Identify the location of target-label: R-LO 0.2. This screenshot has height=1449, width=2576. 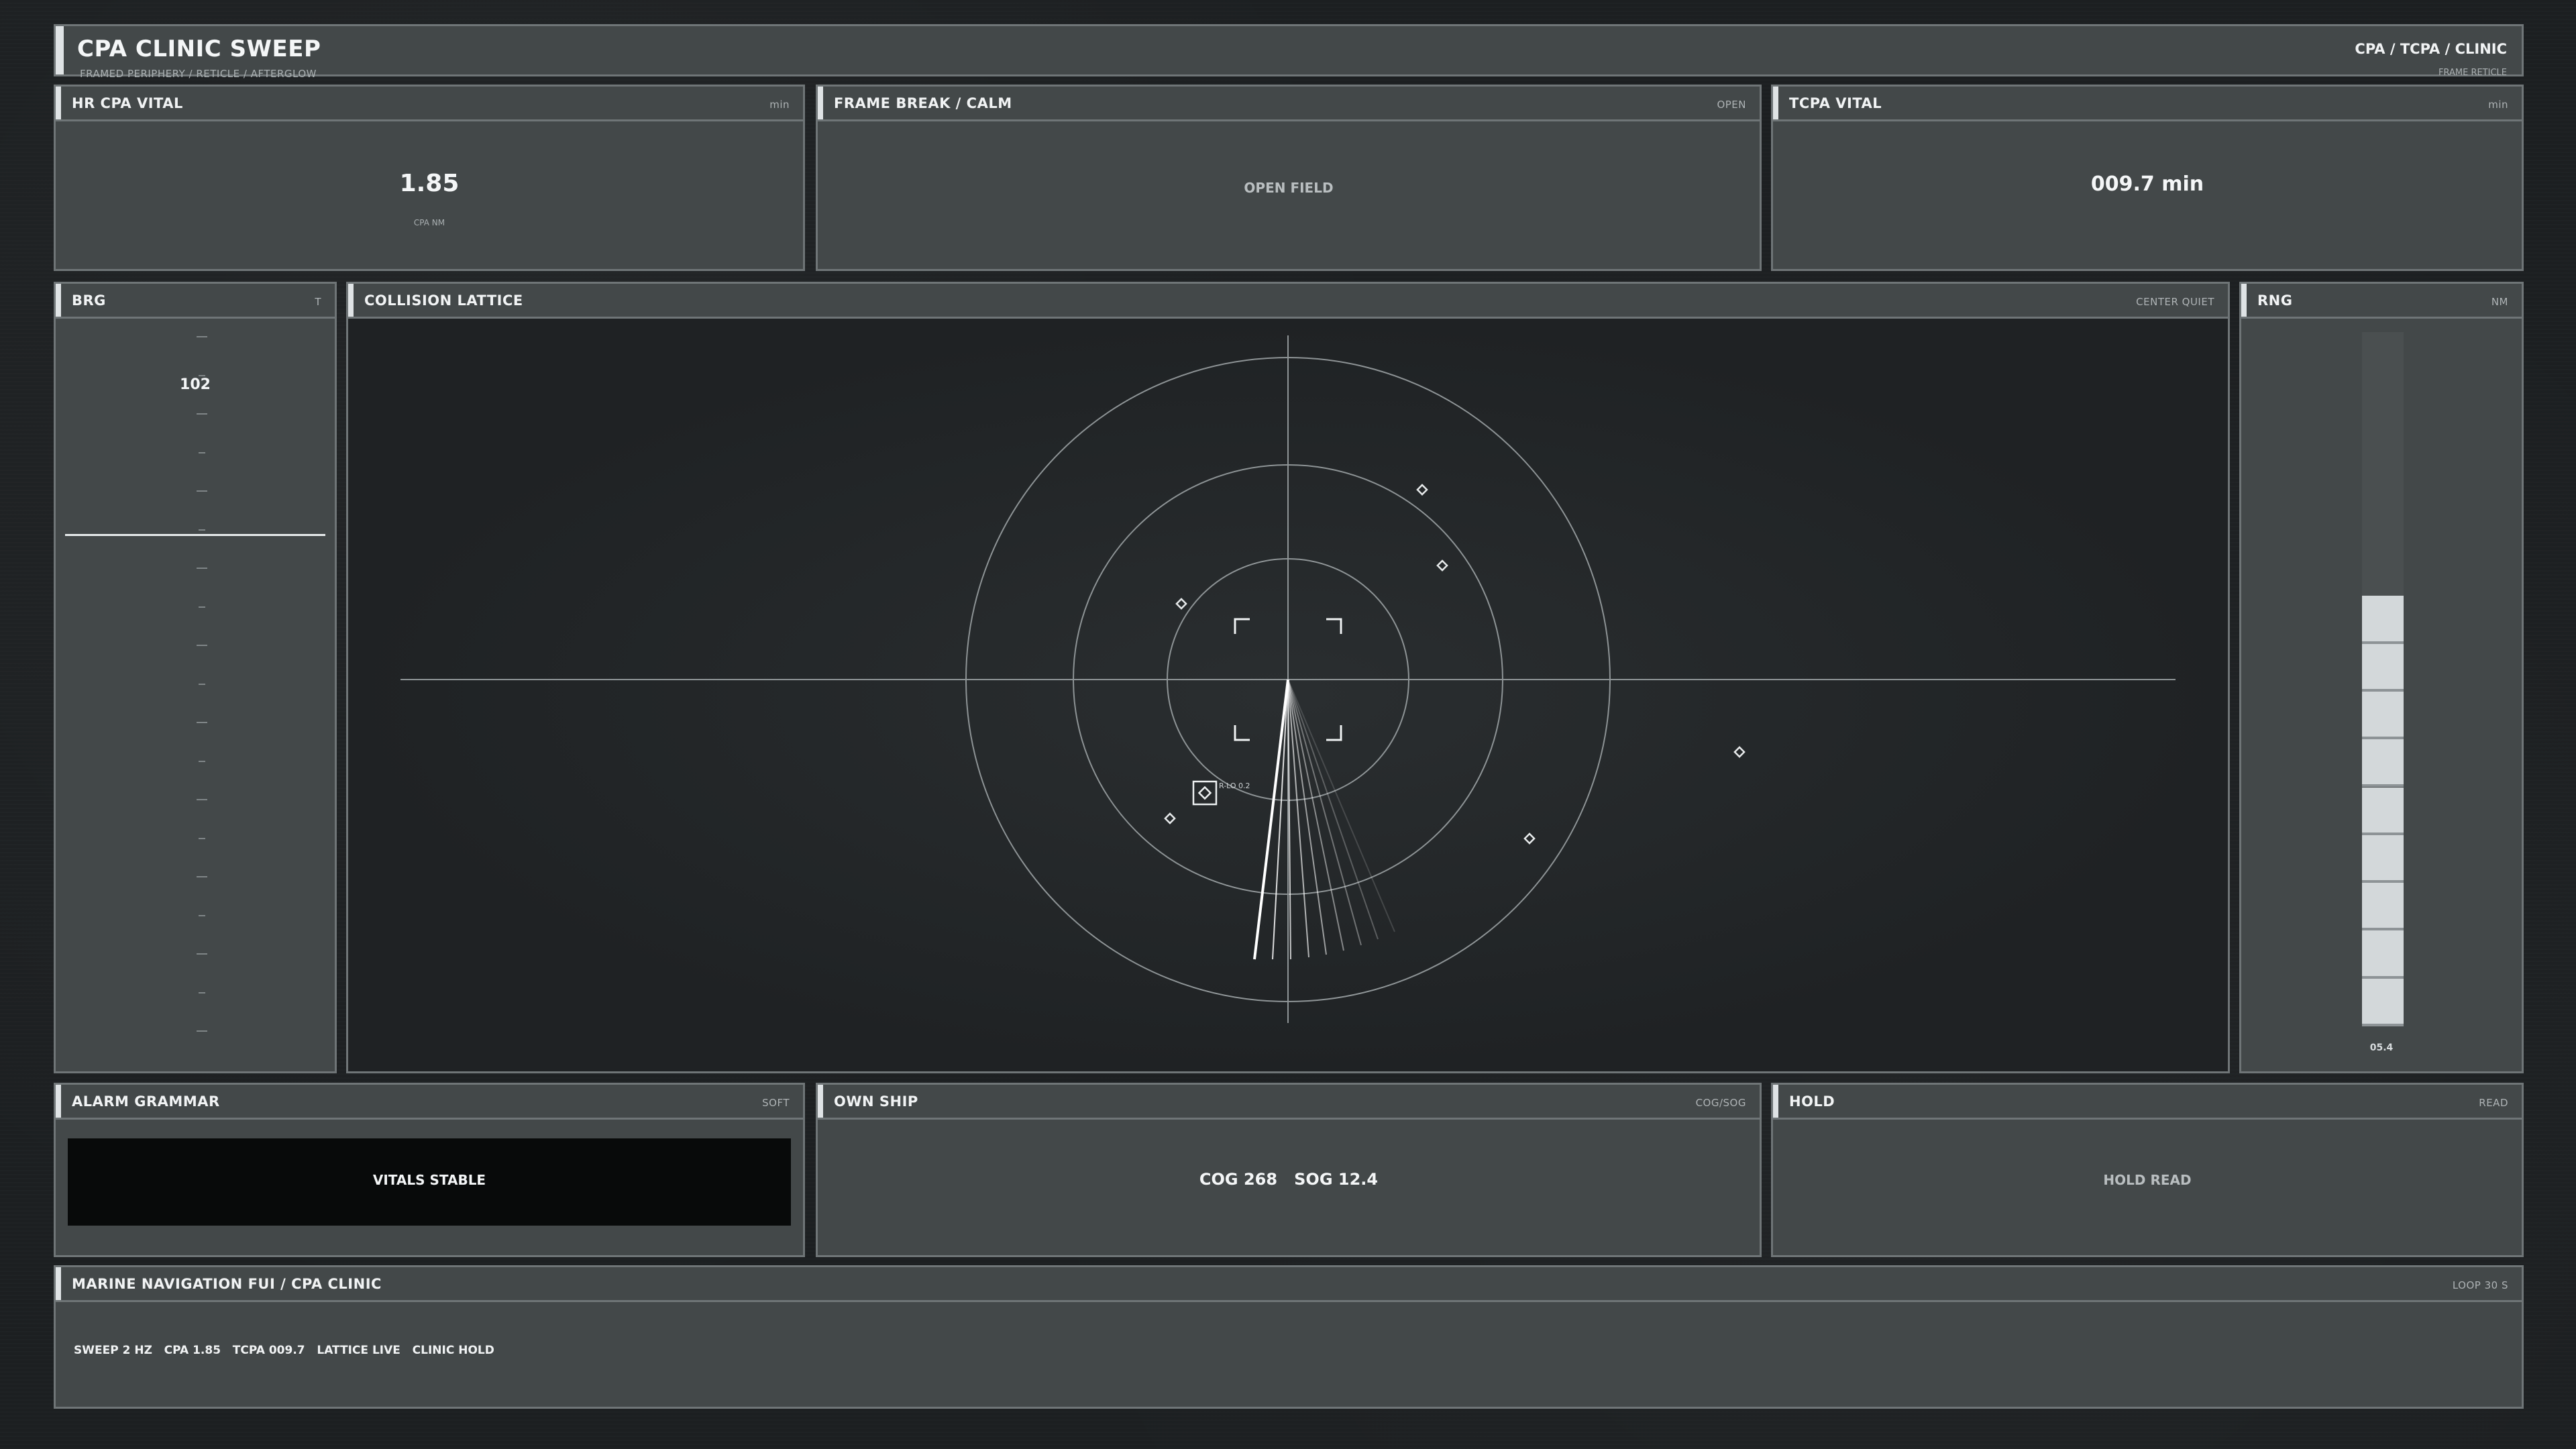
(1234, 786).